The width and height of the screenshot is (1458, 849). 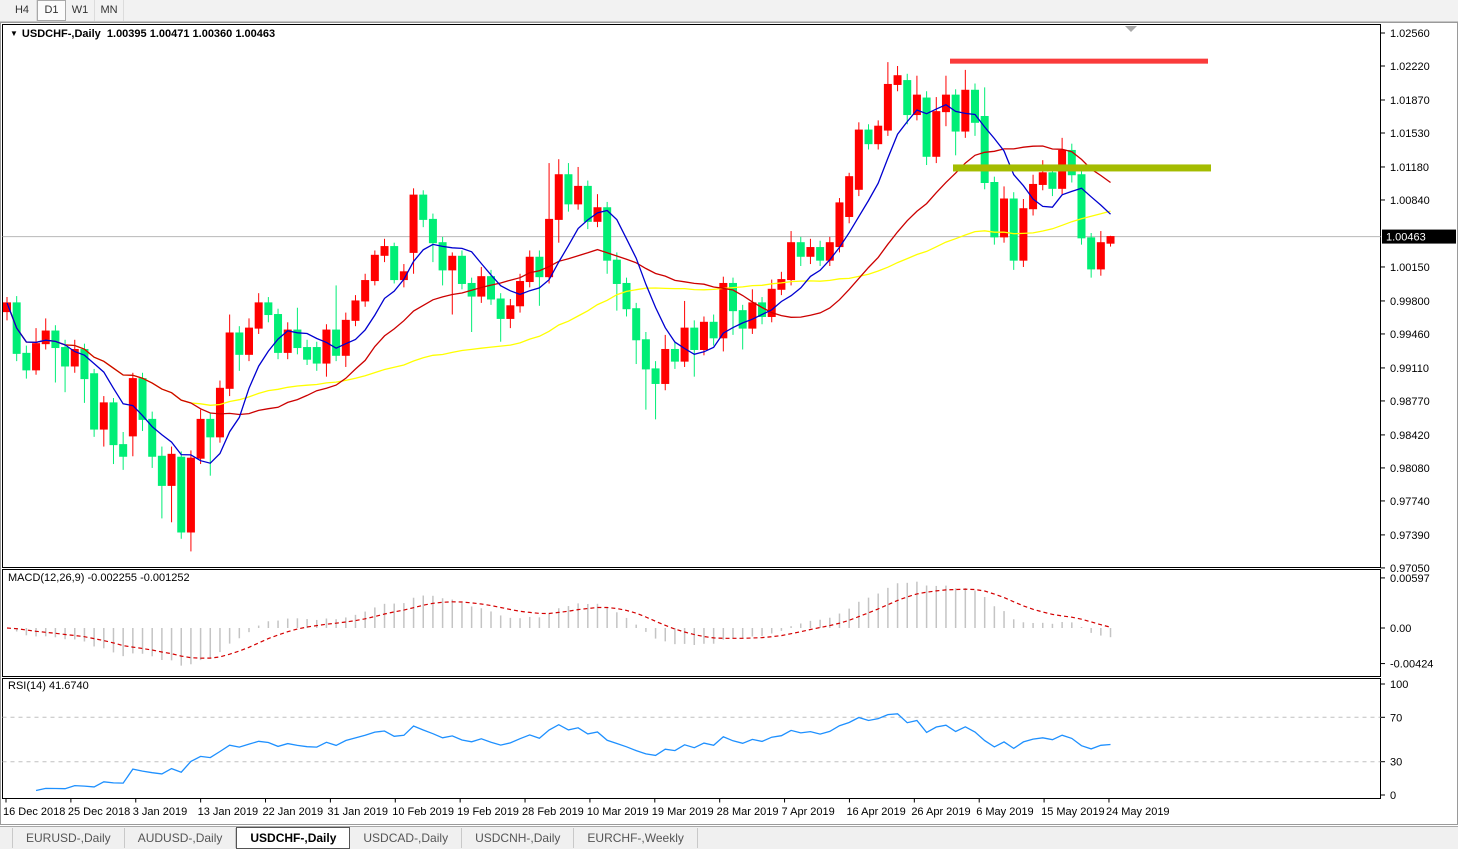 I want to click on tab-eurchf-weekly: EURCHF-,Weekly, so click(x=636, y=838).